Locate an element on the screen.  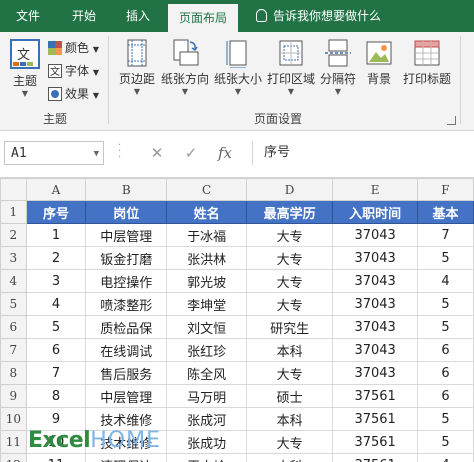
effects-button: 效果 ▼ is located at coordinates (73, 94).